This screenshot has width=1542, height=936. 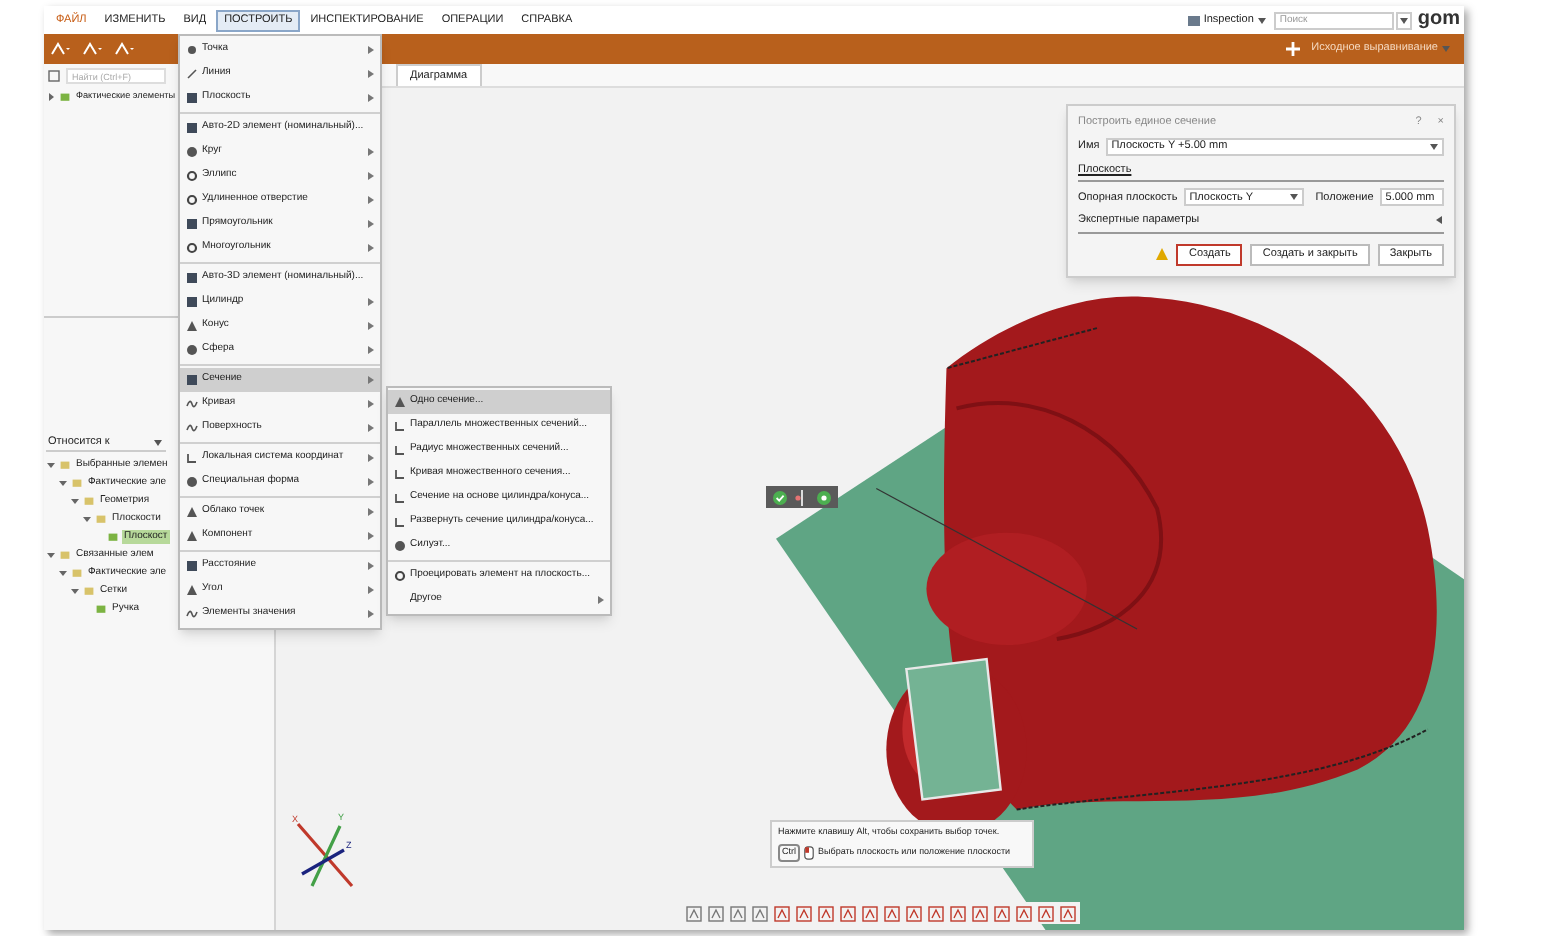 I want to click on dropdown-button, so click(x=1403, y=20).